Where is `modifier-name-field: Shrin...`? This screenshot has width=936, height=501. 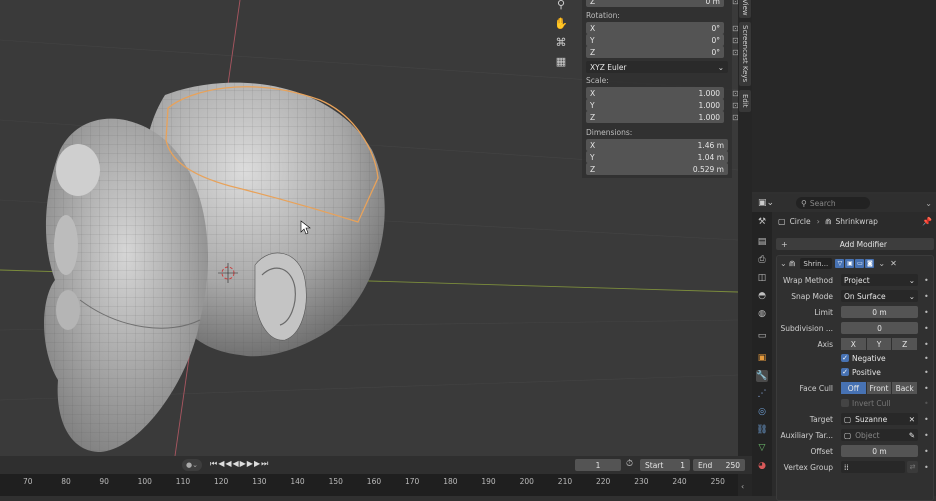 modifier-name-field: Shrin... is located at coordinates (816, 263).